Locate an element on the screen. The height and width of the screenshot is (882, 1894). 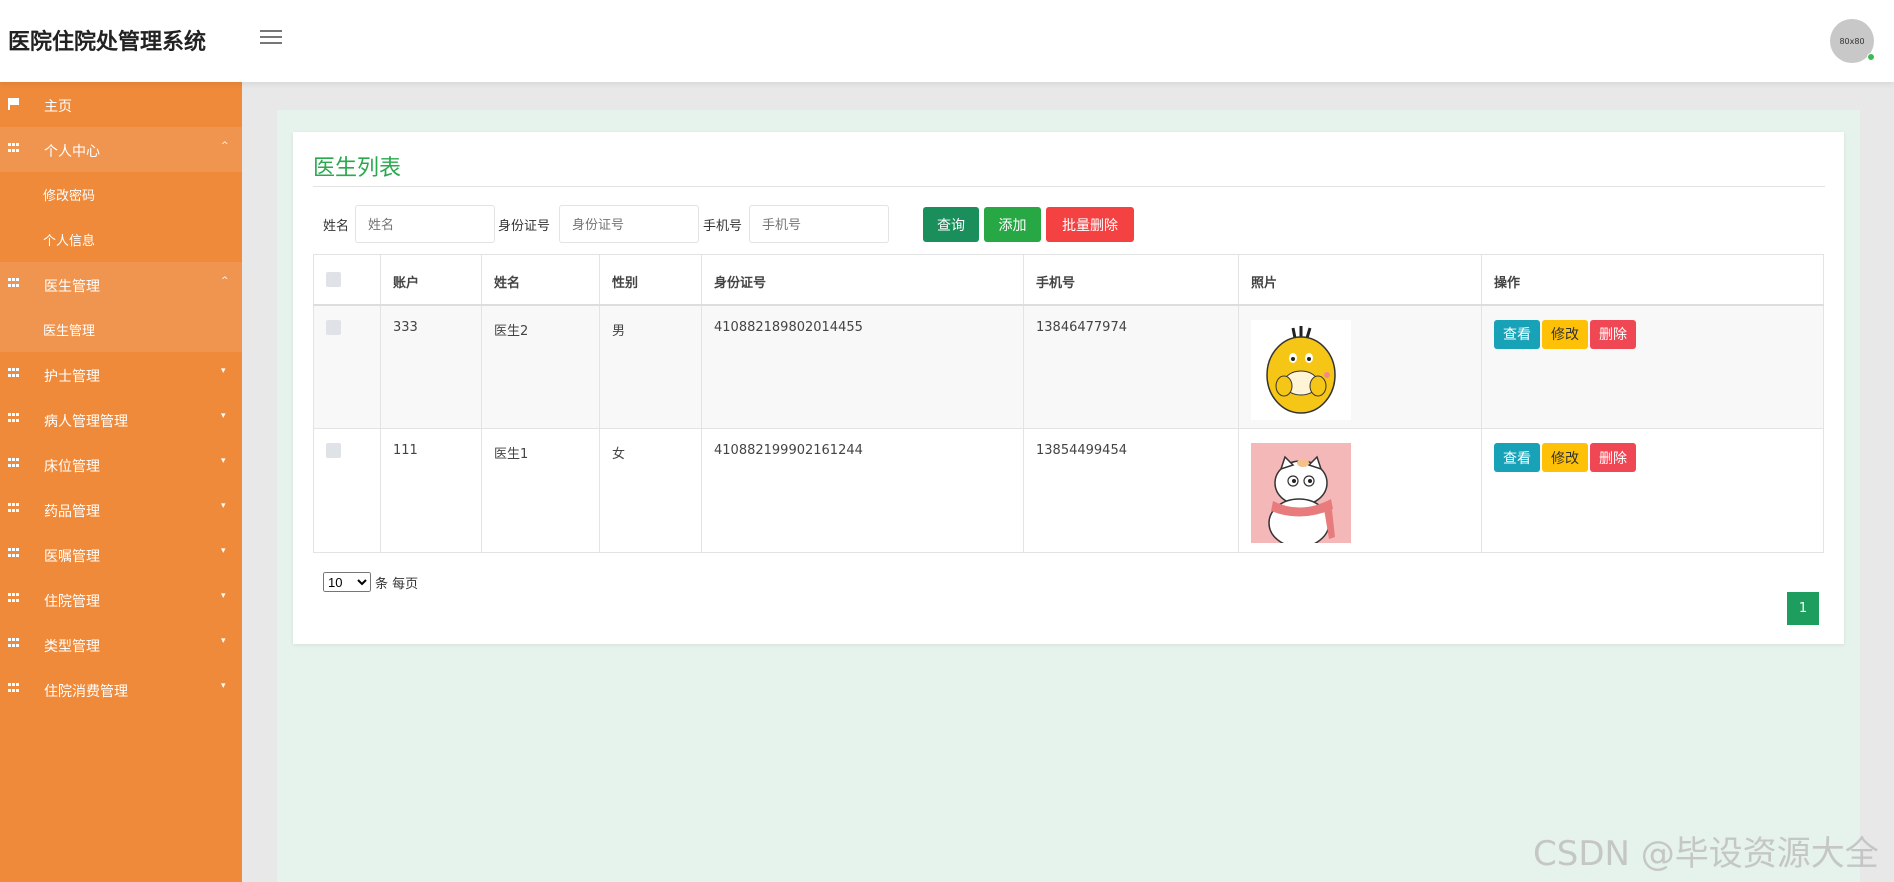
sidebar-item-personal-center: 个人中心 ^ is located at coordinates (121, 149).